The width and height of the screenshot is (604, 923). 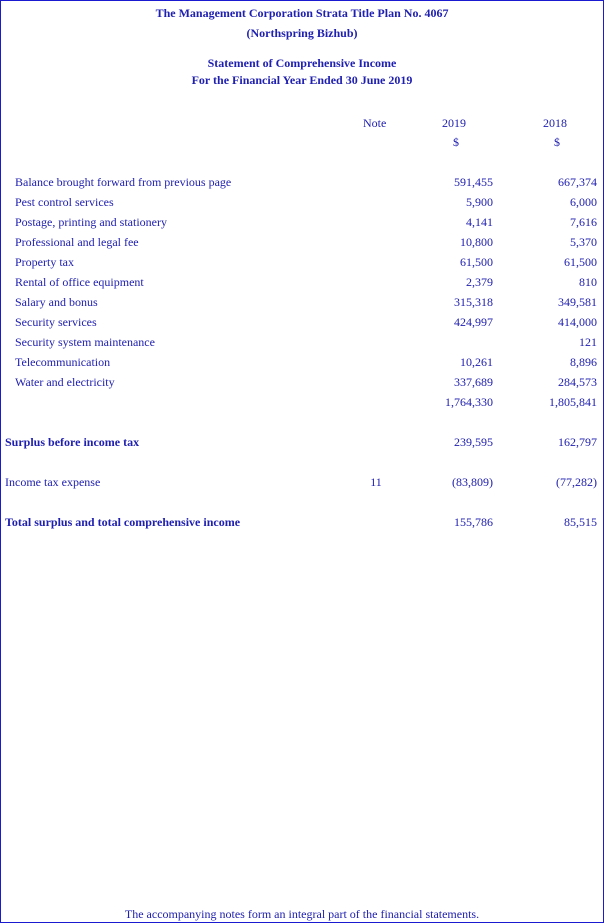 I want to click on table-row: Property tax 61,500 61,500, so click(x=302, y=264).